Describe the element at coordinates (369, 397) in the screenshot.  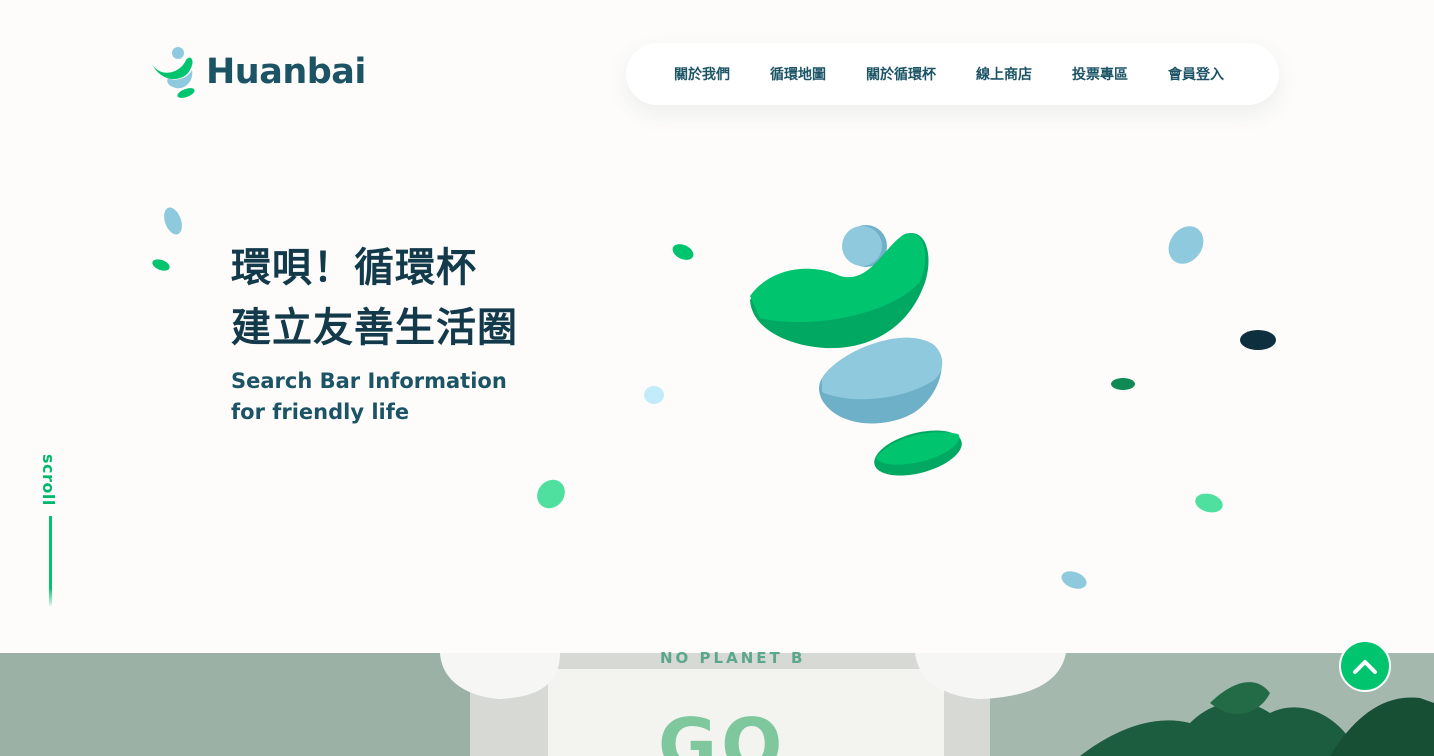
I see `hero-subtitle: Search Bar Information for friendly life` at that location.